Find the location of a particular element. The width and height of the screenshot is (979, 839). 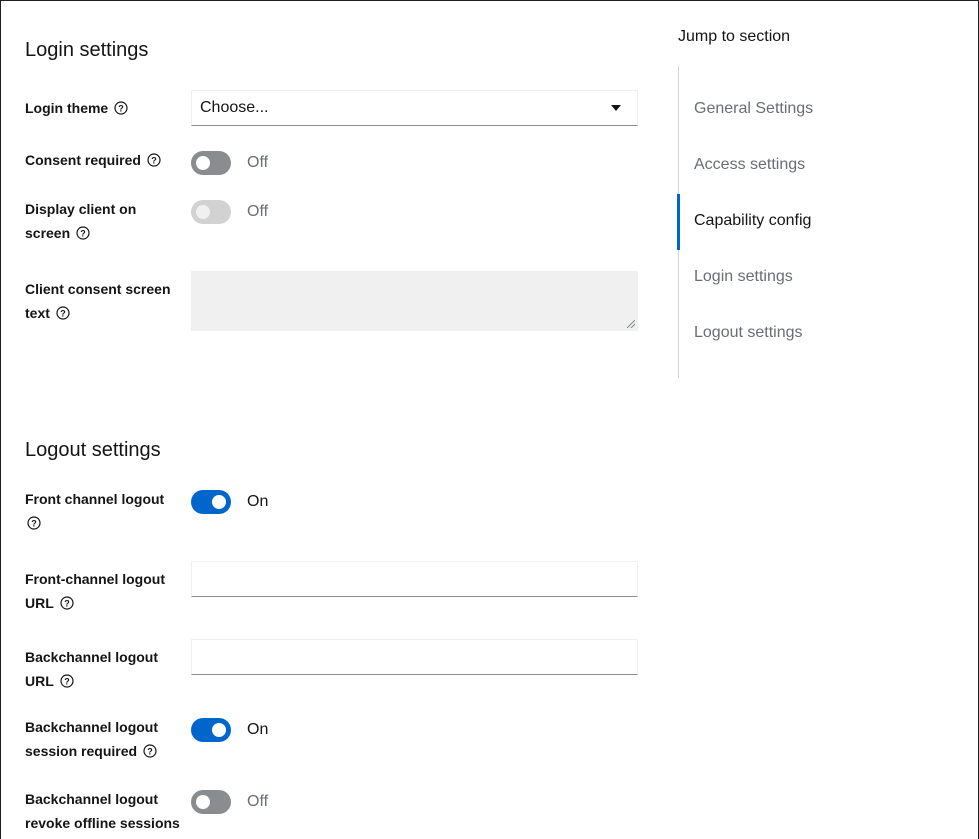

login-settings-title: Login settings is located at coordinates (87, 50).